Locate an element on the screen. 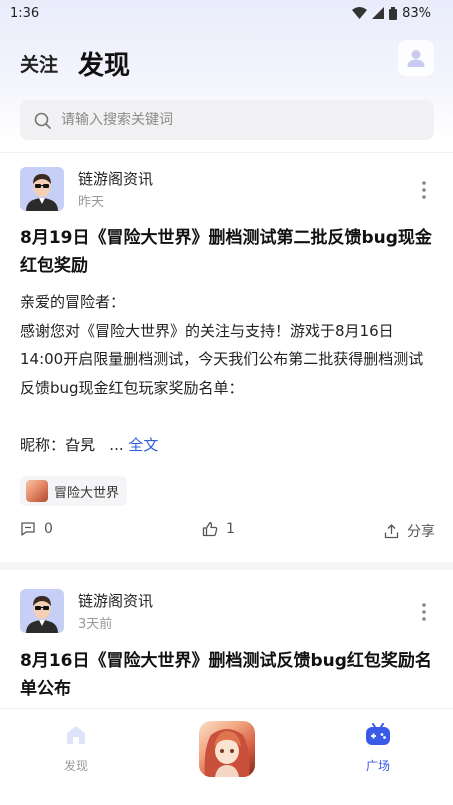  tab-follow: 关注 is located at coordinates (39, 63).